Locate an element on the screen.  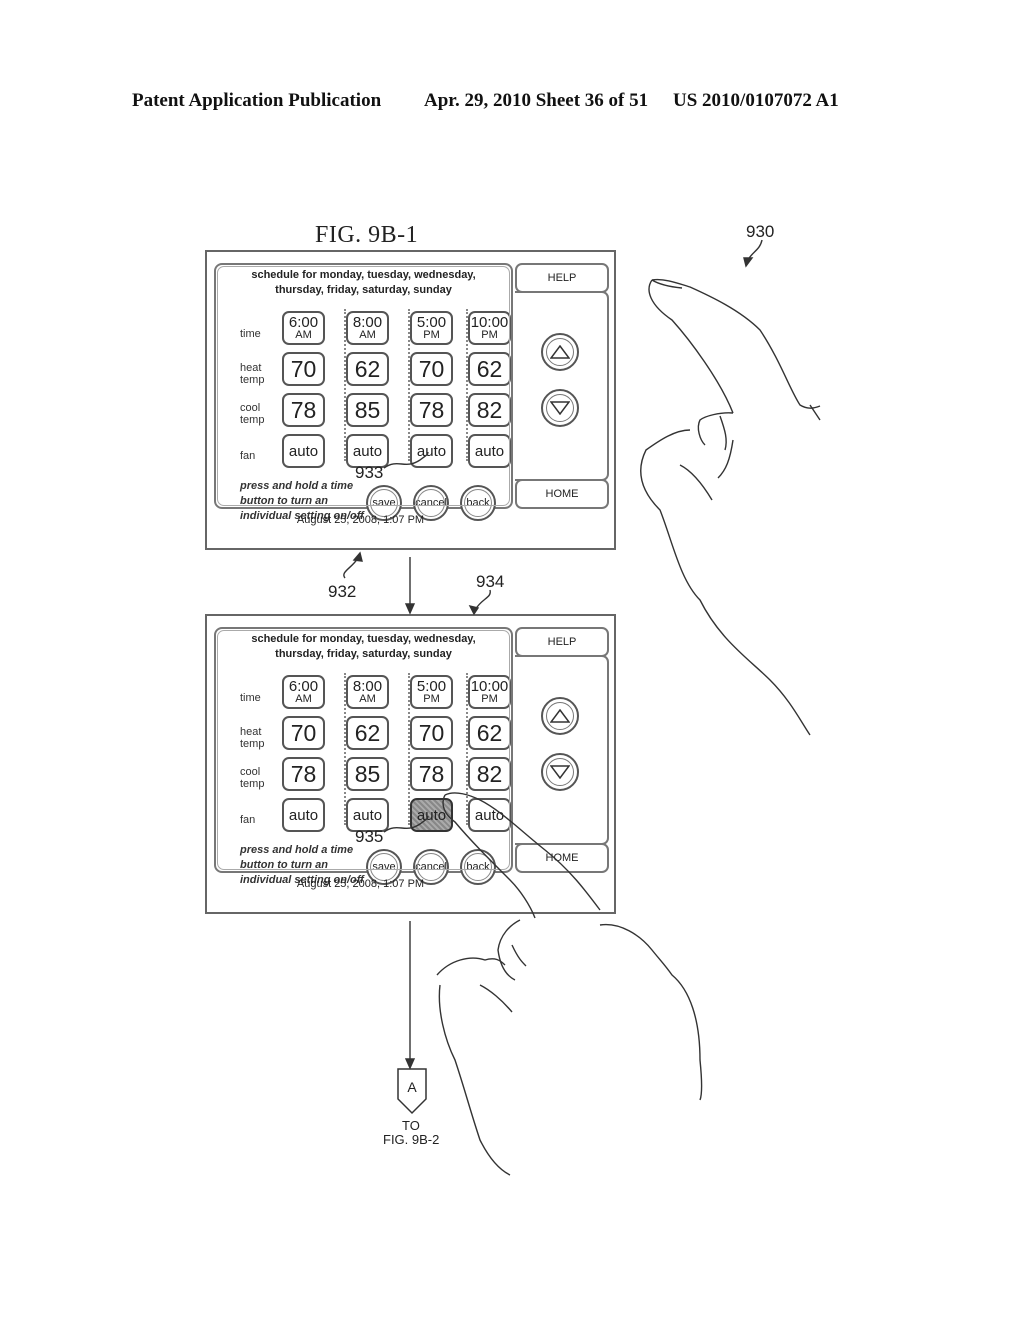
ref-934: 934 is located at coordinates (490, 581).